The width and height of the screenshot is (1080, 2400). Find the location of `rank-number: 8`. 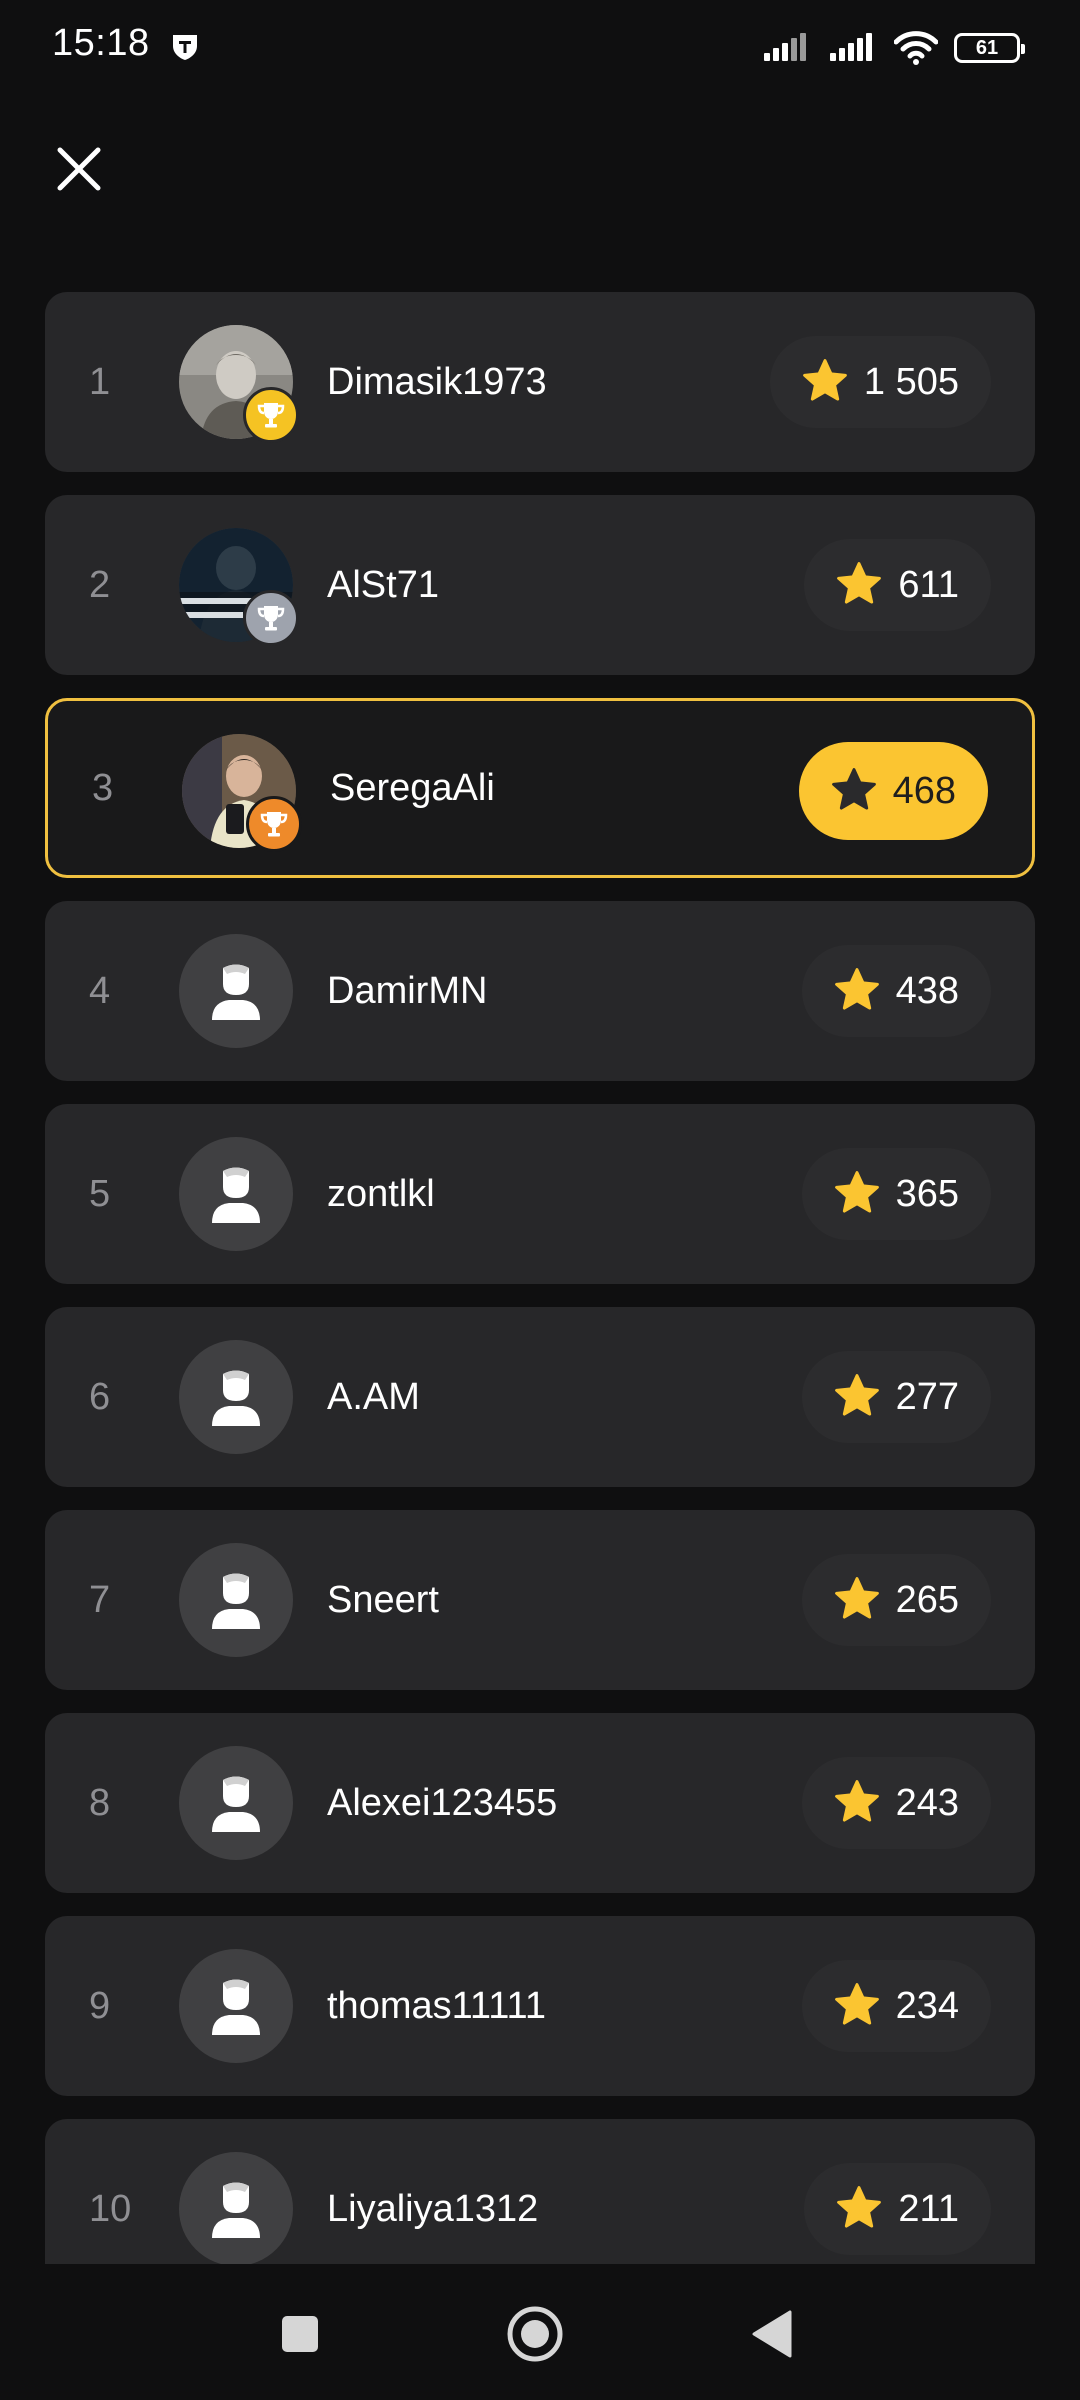

rank-number: 8 is located at coordinates (100, 1802).